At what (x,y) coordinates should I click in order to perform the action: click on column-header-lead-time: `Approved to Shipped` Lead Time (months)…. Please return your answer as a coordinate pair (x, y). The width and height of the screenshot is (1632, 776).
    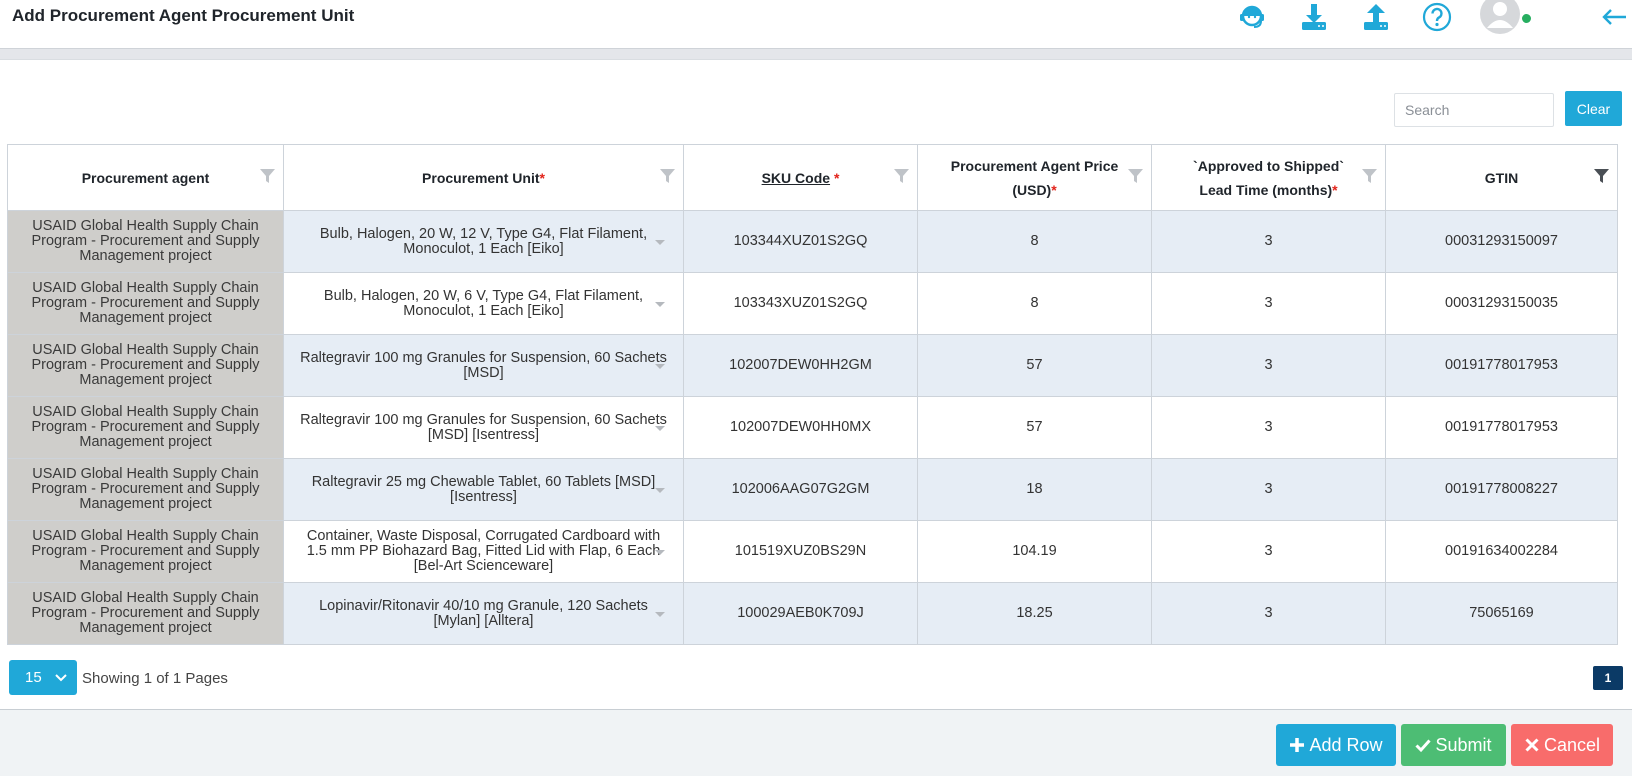
    Looking at the image, I should click on (1268, 177).